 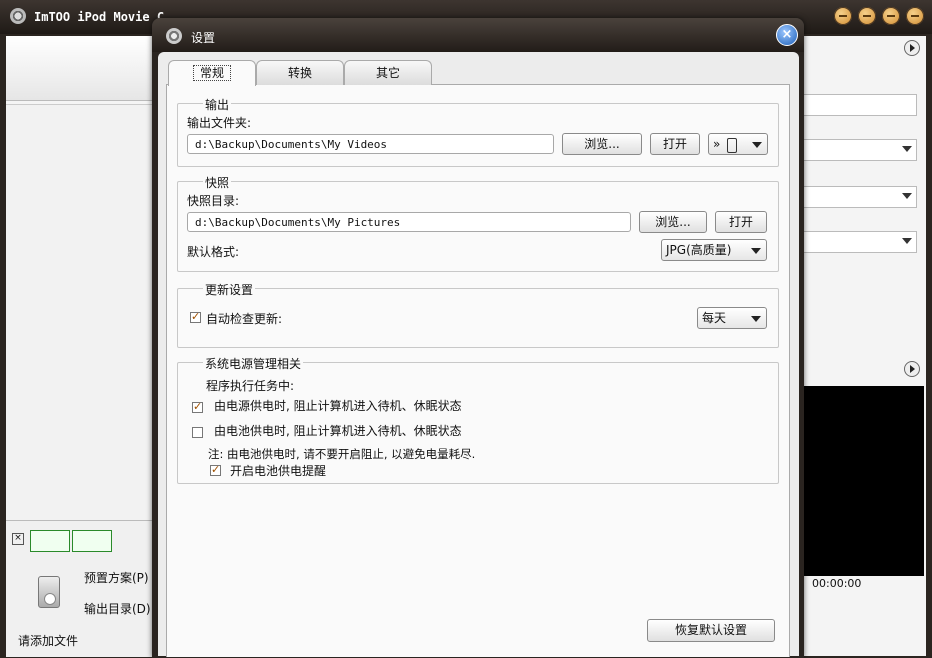 I want to click on app-title: ImTOO iPod Movie C, so click(x=99, y=17).